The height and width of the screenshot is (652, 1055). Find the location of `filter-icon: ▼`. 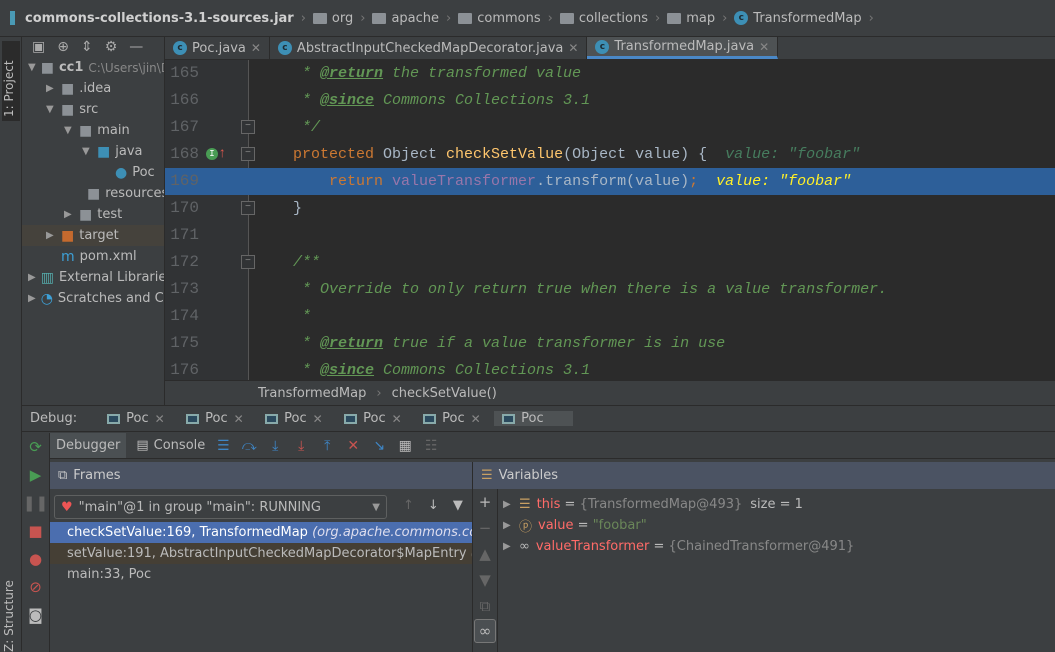

filter-icon: ▼ is located at coordinates (458, 505).